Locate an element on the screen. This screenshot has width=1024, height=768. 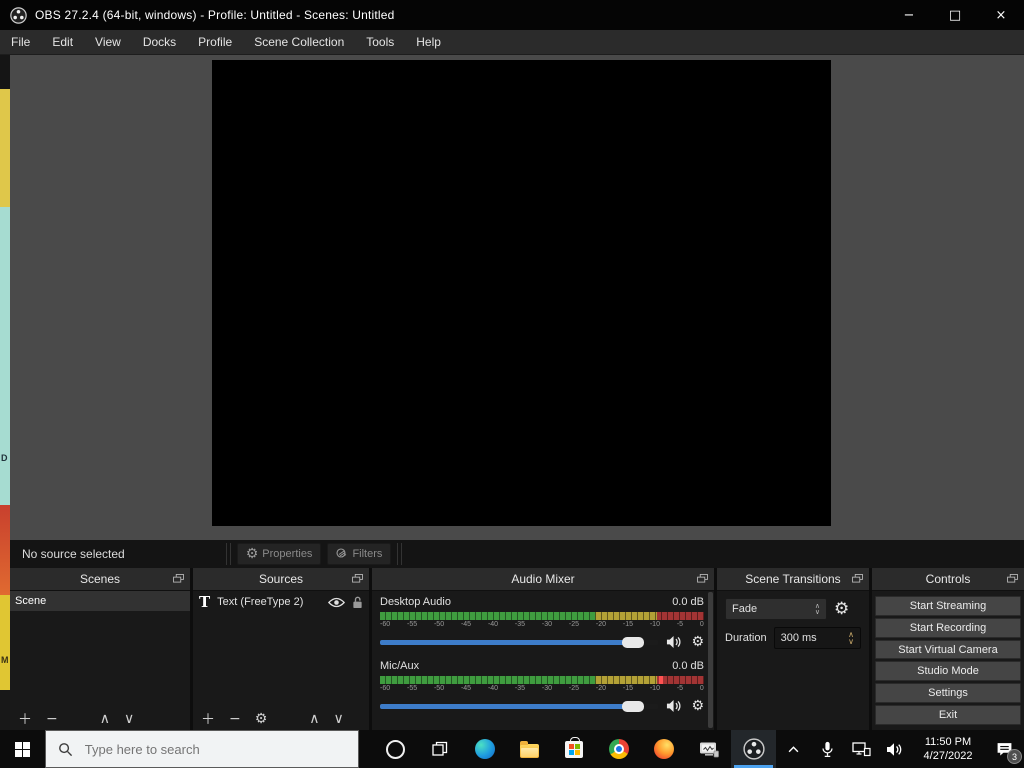
visibility-eye-icon is located at coordinates (336, 602).